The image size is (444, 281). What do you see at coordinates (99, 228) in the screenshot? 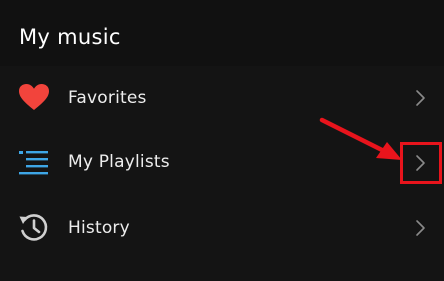
I see `menu-item-label: History` at bounding box center [99, 228].